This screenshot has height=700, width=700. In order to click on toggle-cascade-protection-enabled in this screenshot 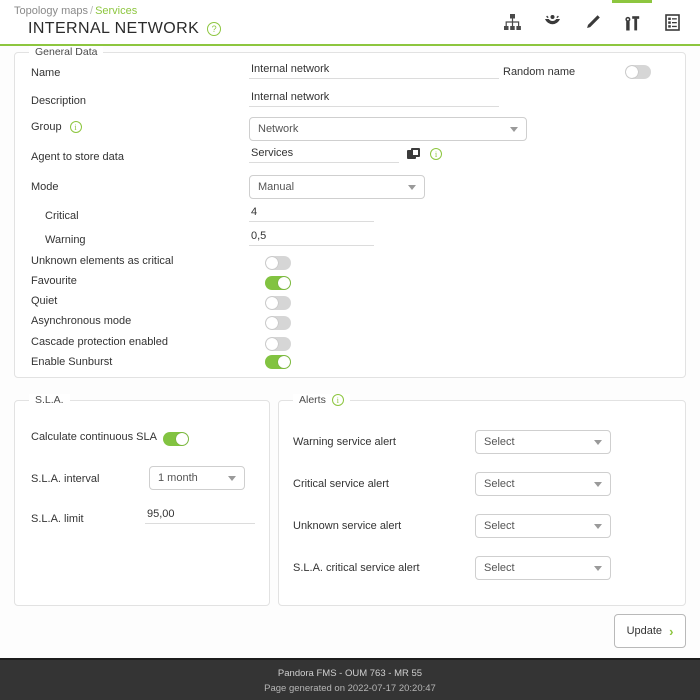, I will do `click(278, 344)`.